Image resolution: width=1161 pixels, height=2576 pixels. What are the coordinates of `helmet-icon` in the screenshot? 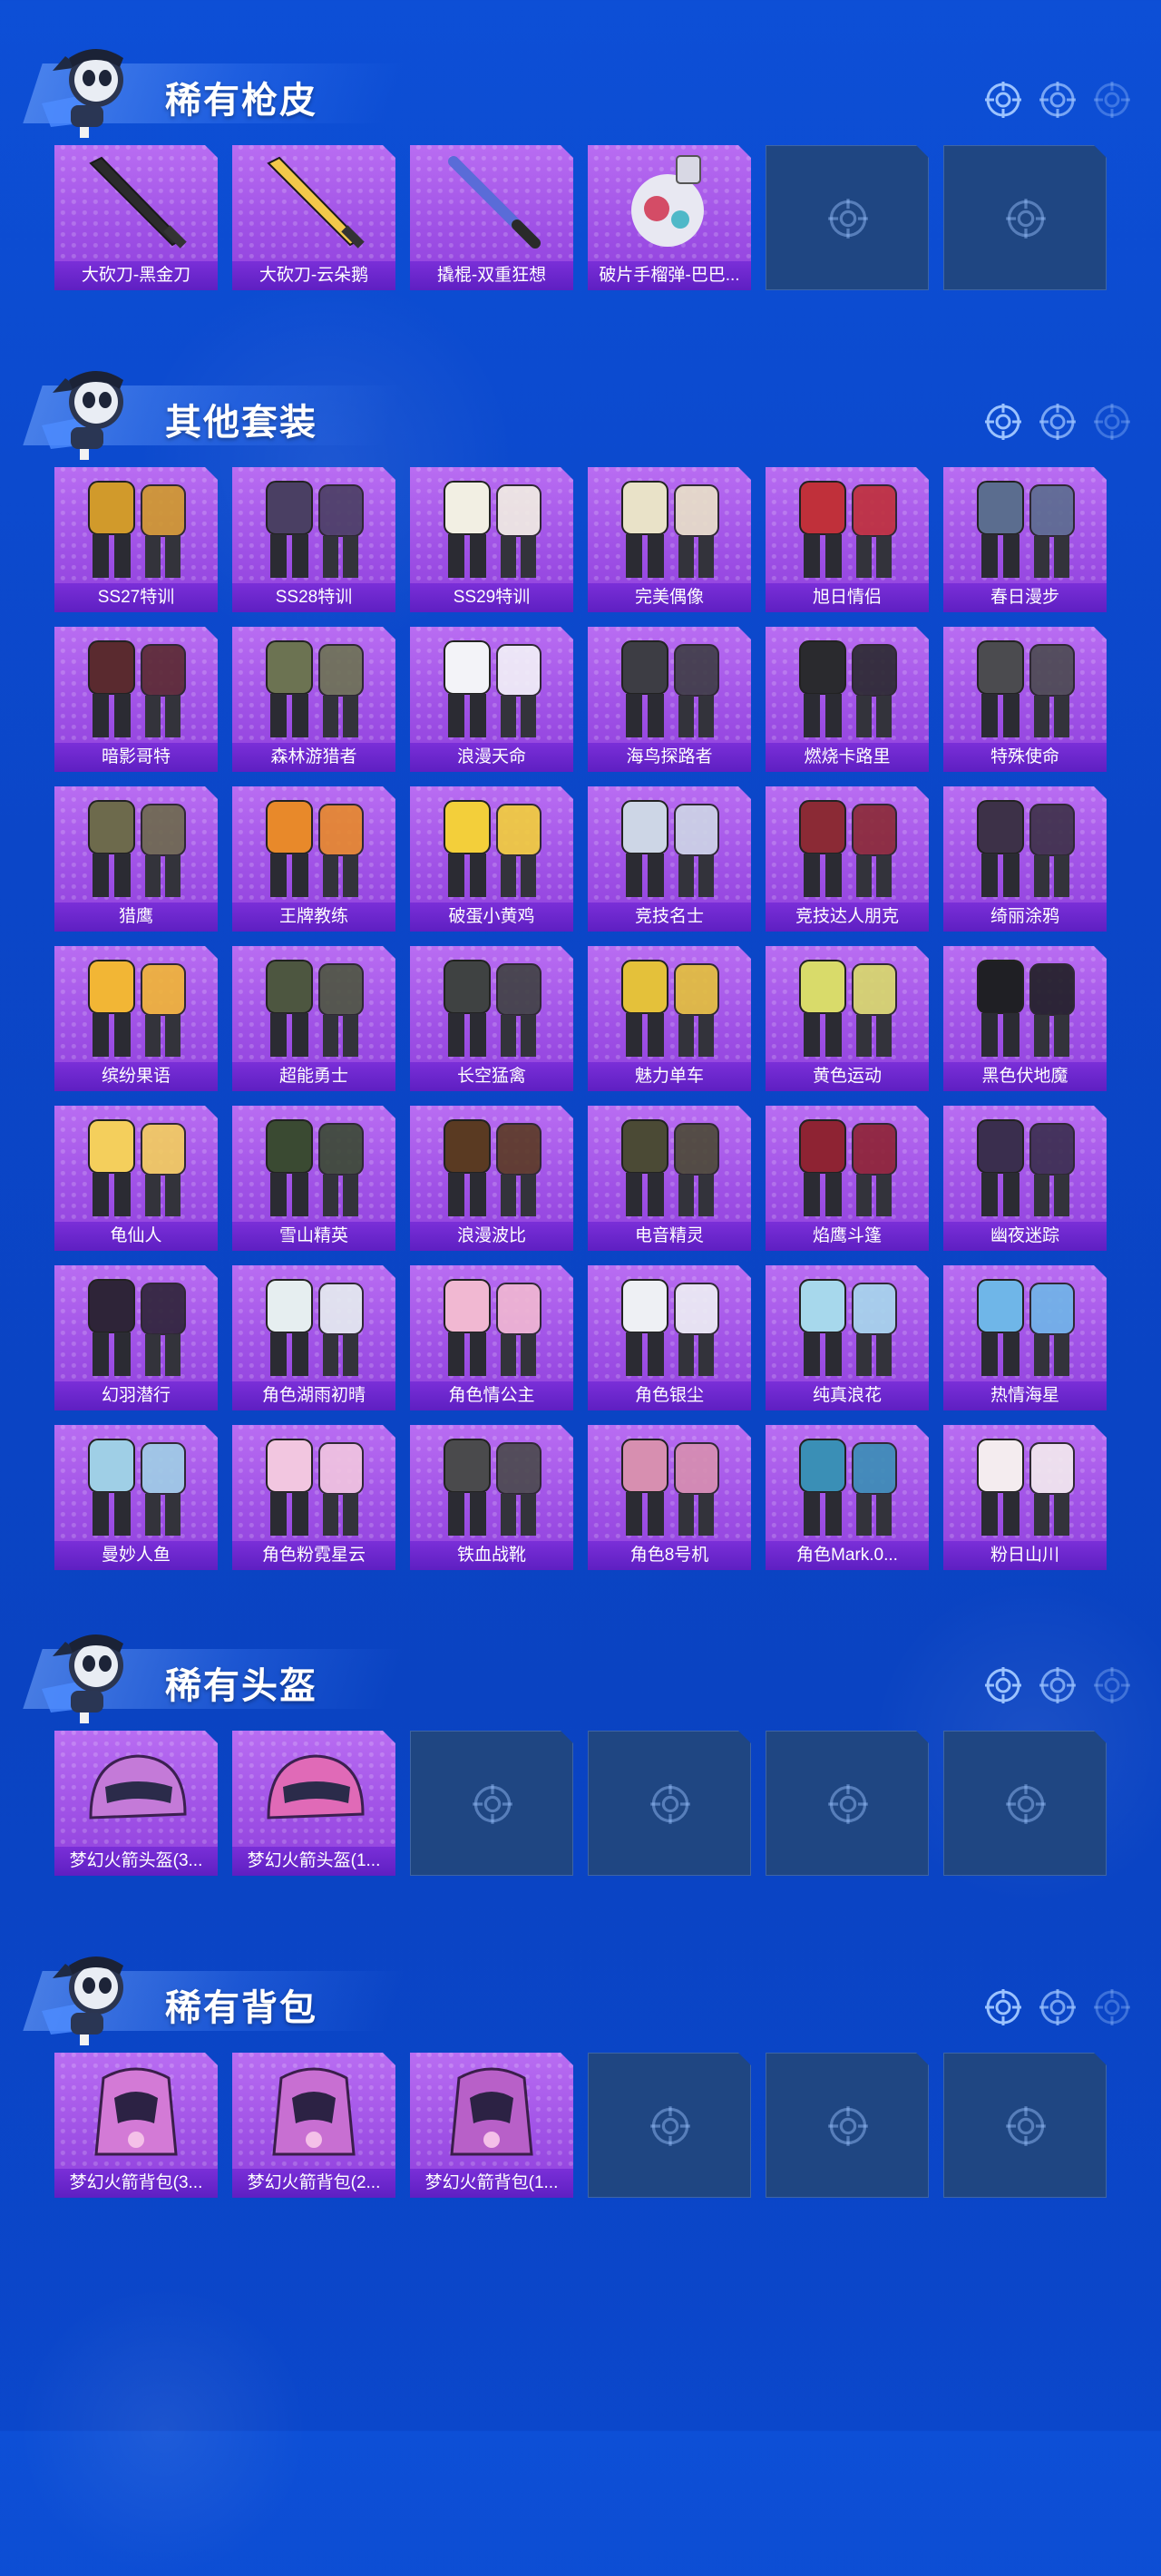 It's located at (313, 1789).